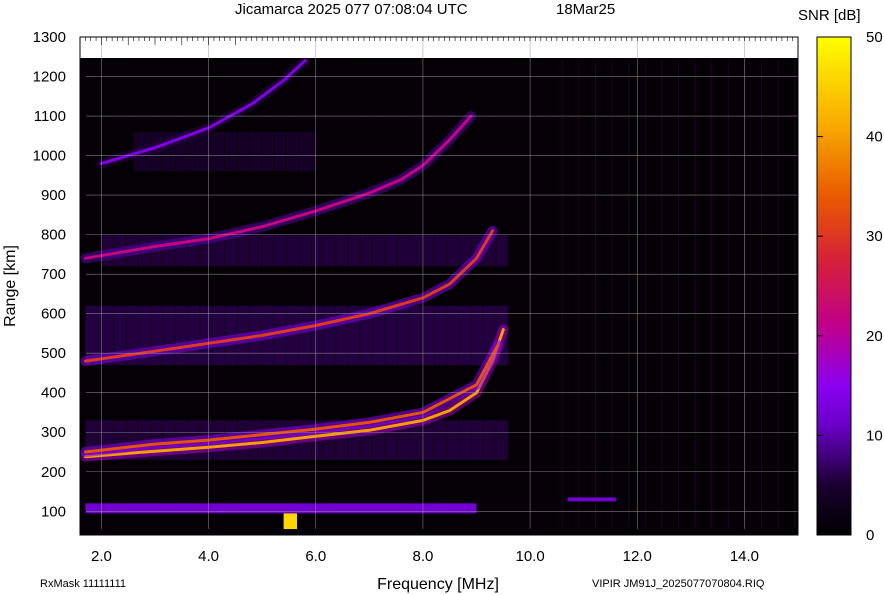 The image size is (884, 595). Describe the element at coordinates (53, 274) in the screenshot. I see `y-tick-label: 700` at that location.